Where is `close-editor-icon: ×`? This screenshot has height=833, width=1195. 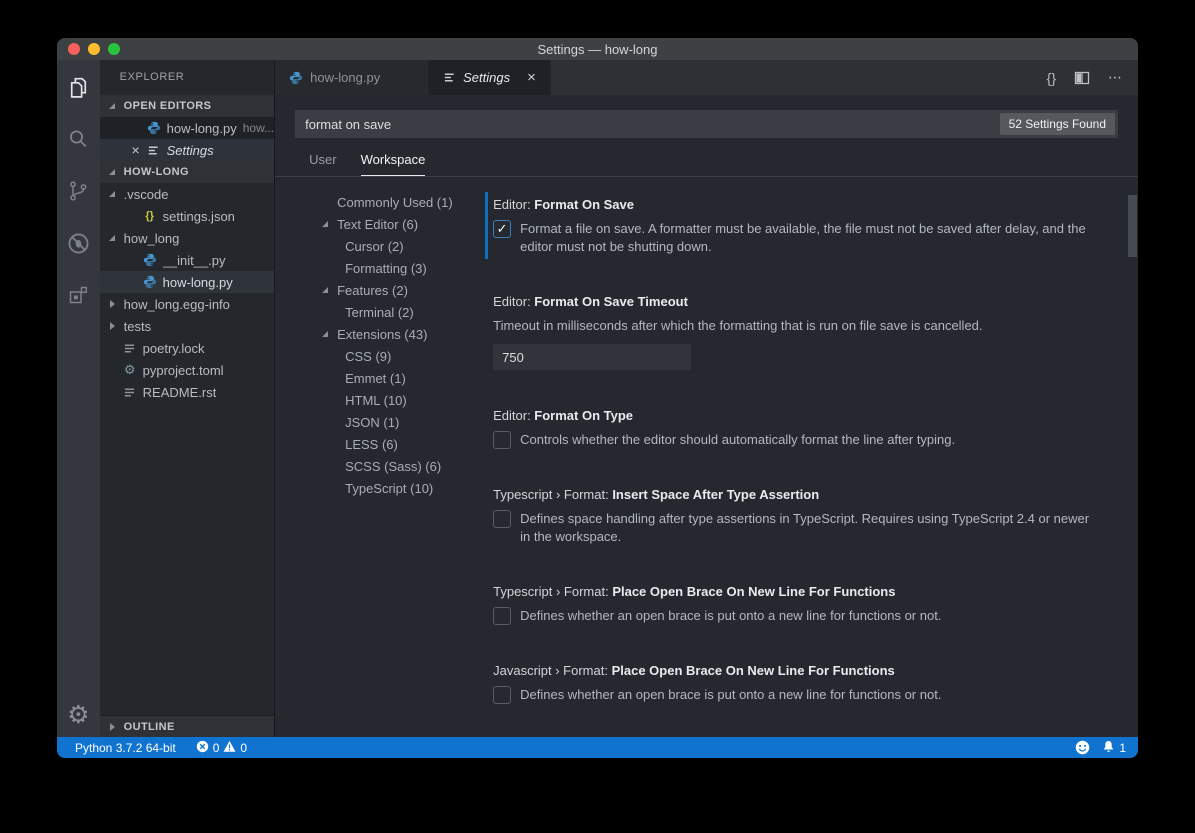
close-editor-icon: × is located at coordinates (136, 150).